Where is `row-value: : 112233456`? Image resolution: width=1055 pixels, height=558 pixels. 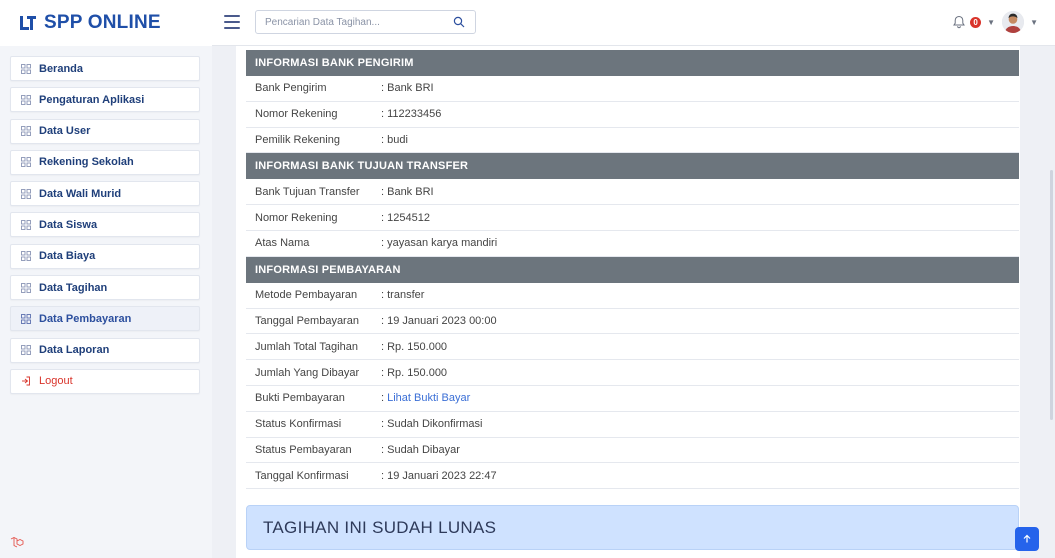
row-value: : 112233456 is located at coordinates (411, 114).